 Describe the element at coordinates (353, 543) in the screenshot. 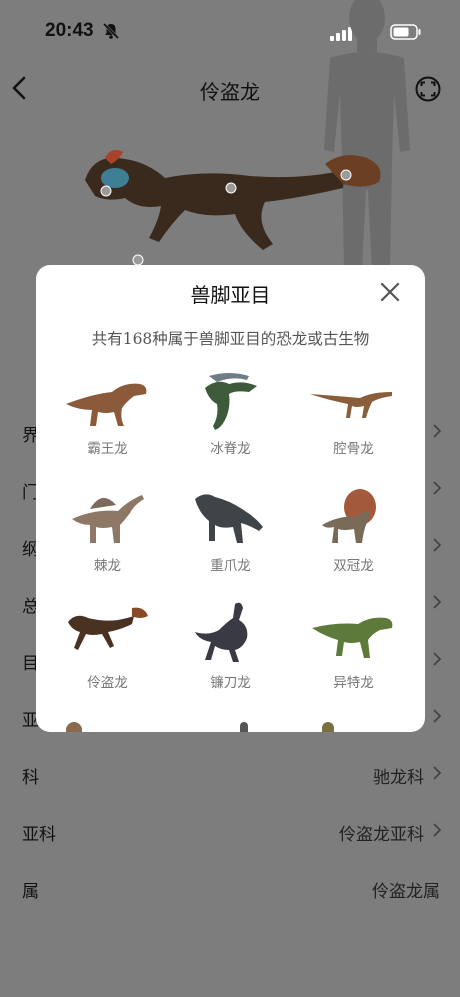

I see `dinosaur-card-dilophosaurus: 双冠龙` at that location.